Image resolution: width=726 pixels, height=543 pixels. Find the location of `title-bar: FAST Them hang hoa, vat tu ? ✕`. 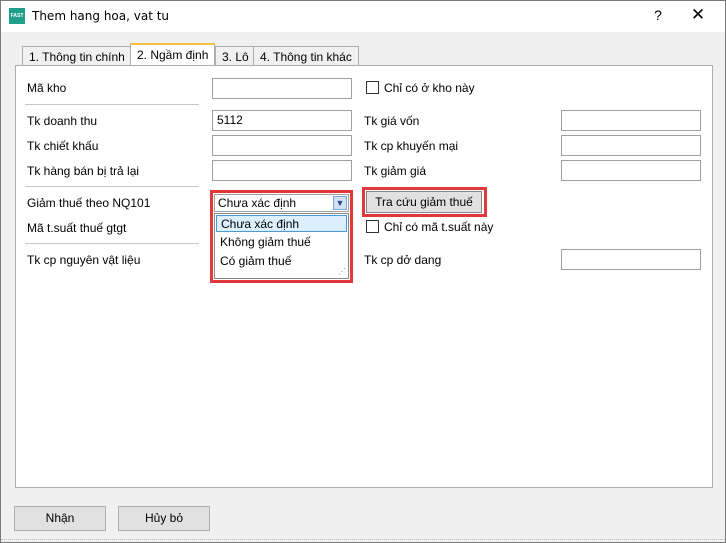

title-bar: FAST Them hang hoa, vat tu ? ✕ is located at coordinates (363, 16).